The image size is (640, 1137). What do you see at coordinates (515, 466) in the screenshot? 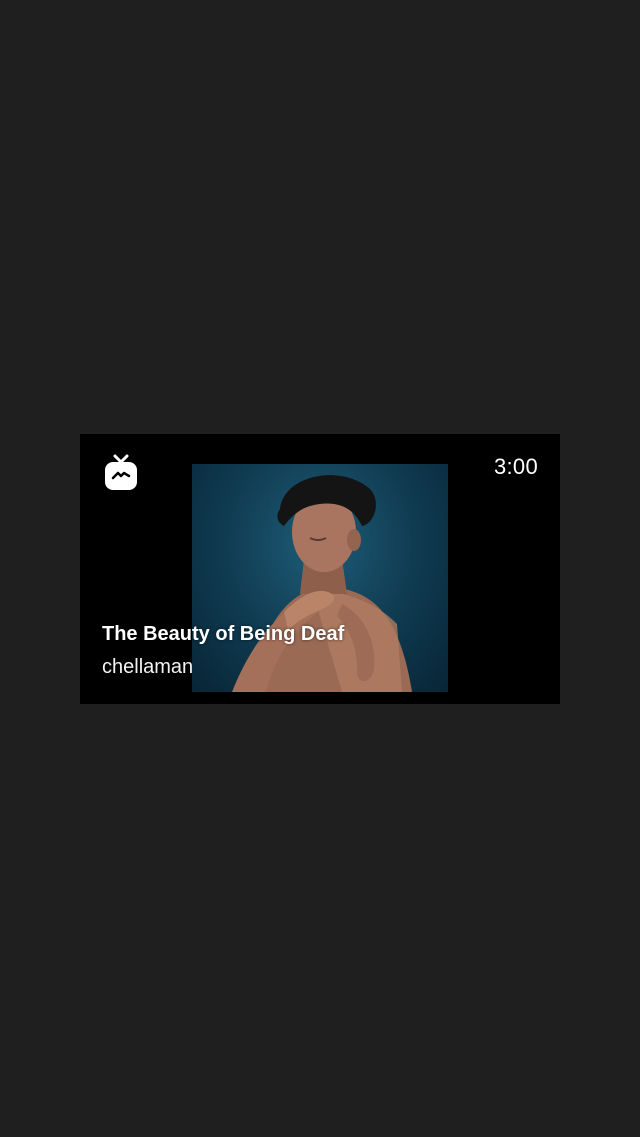
I see `video-duration: 3:00` at bounding box center [515, 466].